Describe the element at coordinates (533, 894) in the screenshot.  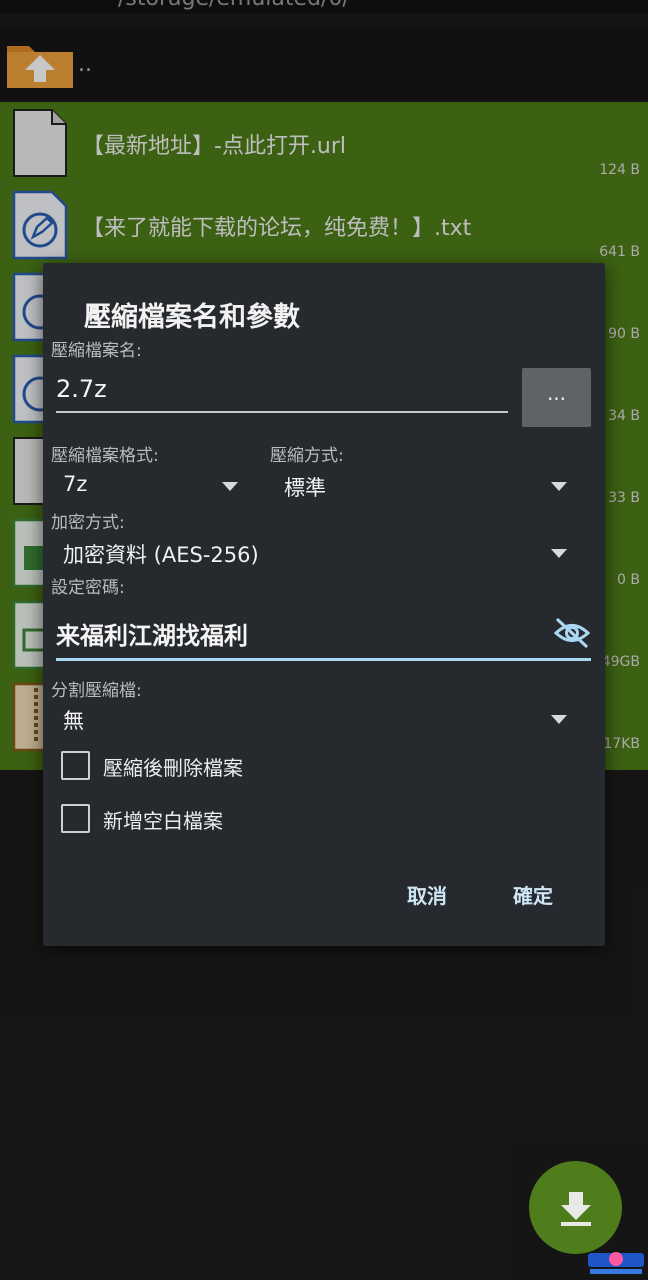
I see `ok-button: 確定` at that location.